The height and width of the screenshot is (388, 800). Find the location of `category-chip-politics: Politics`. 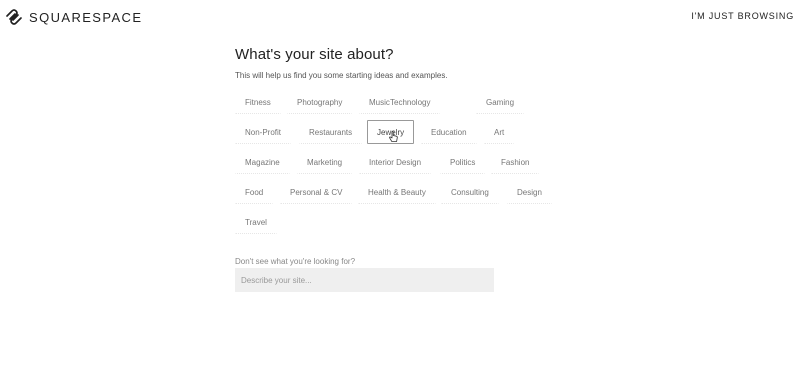

category-chip-politics: Politics is located at coordinates (463, 162).